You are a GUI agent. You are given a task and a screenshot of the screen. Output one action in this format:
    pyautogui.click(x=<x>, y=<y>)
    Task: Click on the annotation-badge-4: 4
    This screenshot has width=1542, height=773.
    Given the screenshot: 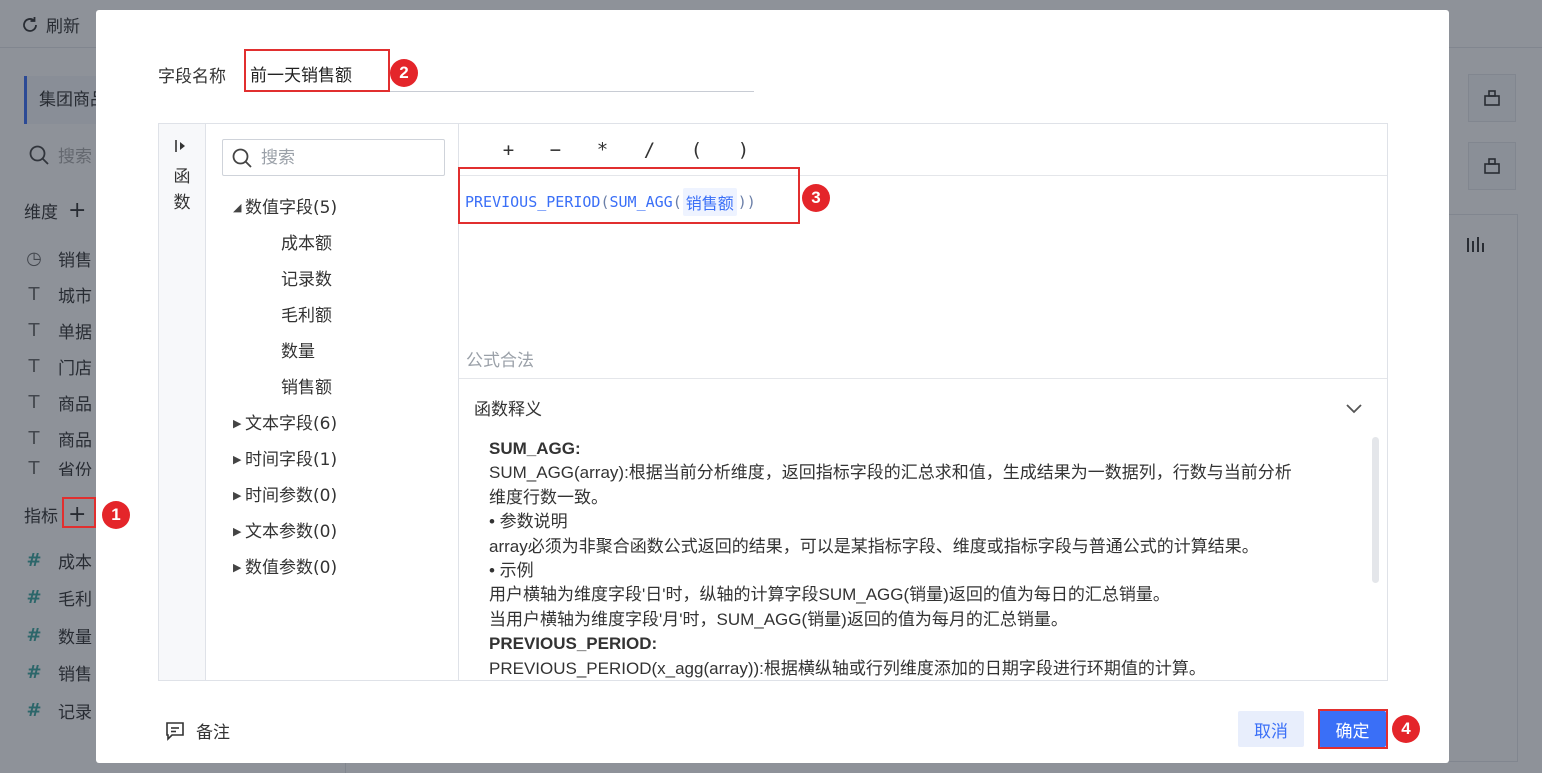 What is the action you would take?
    pyautogui.click(x=1406, y=729)
    